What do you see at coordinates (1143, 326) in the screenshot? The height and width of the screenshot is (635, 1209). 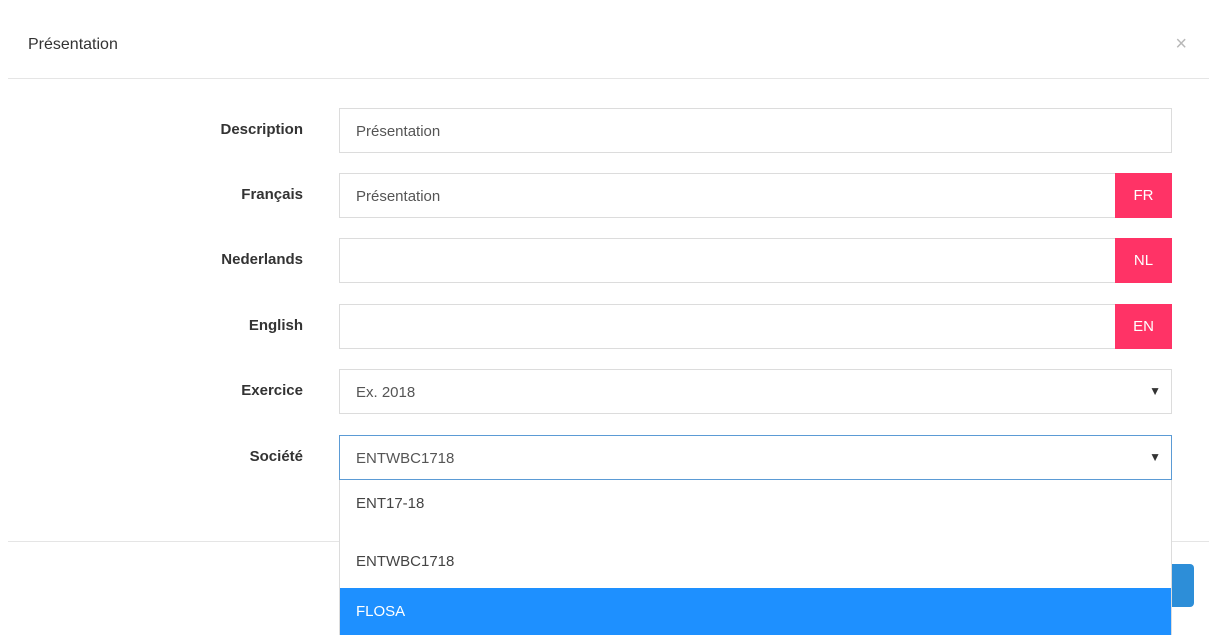 I see `en-language-badge: EN` at bounding box center [1143, 326].